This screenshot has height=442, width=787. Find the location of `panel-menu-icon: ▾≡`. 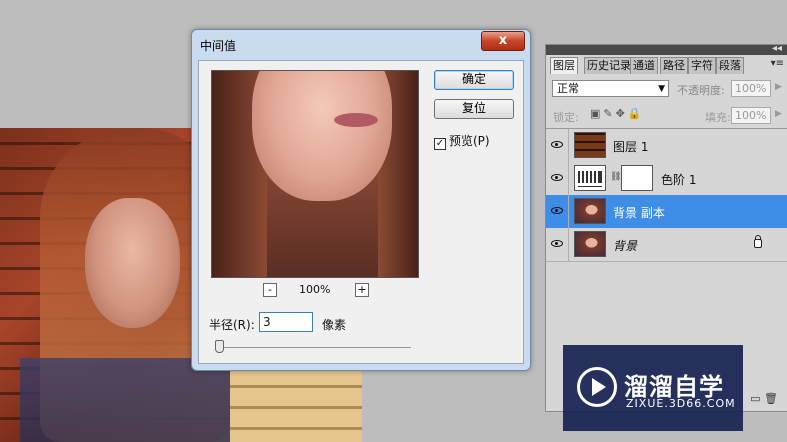

panel-menu-icon: ▾≡ is located at coordinates (777, 63).